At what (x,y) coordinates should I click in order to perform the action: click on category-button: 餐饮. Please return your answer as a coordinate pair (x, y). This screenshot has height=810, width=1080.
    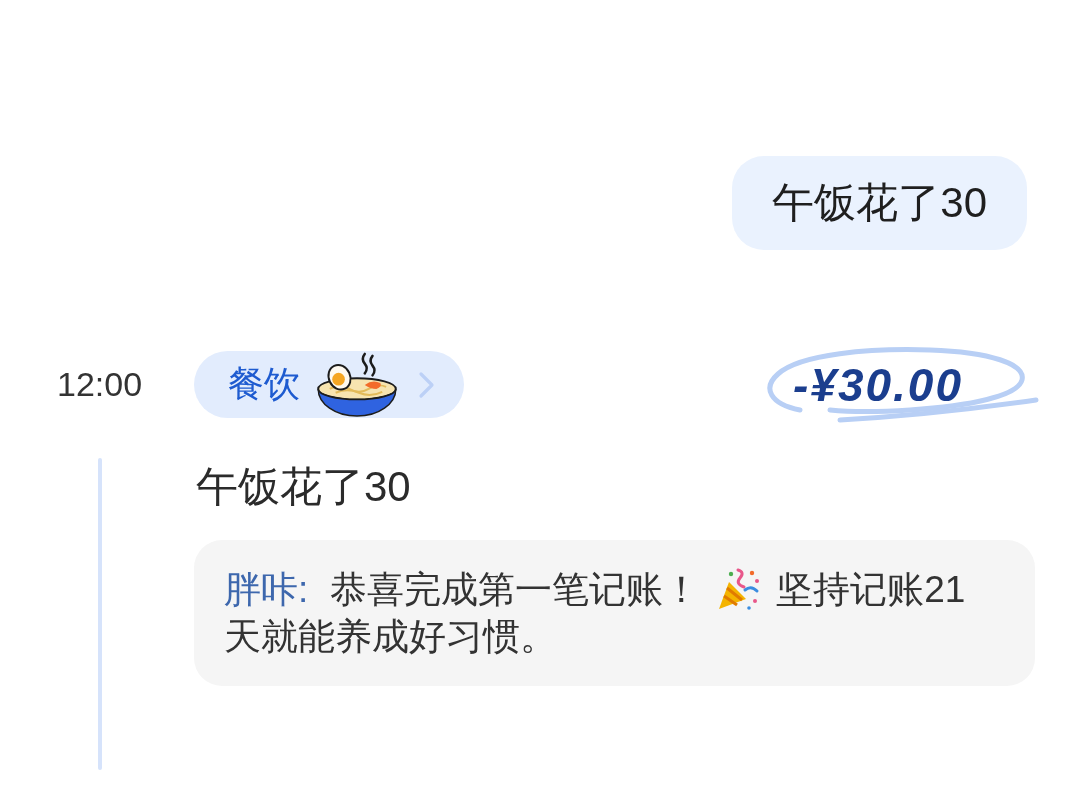
    Looking at the image, I should click on (329, 384).